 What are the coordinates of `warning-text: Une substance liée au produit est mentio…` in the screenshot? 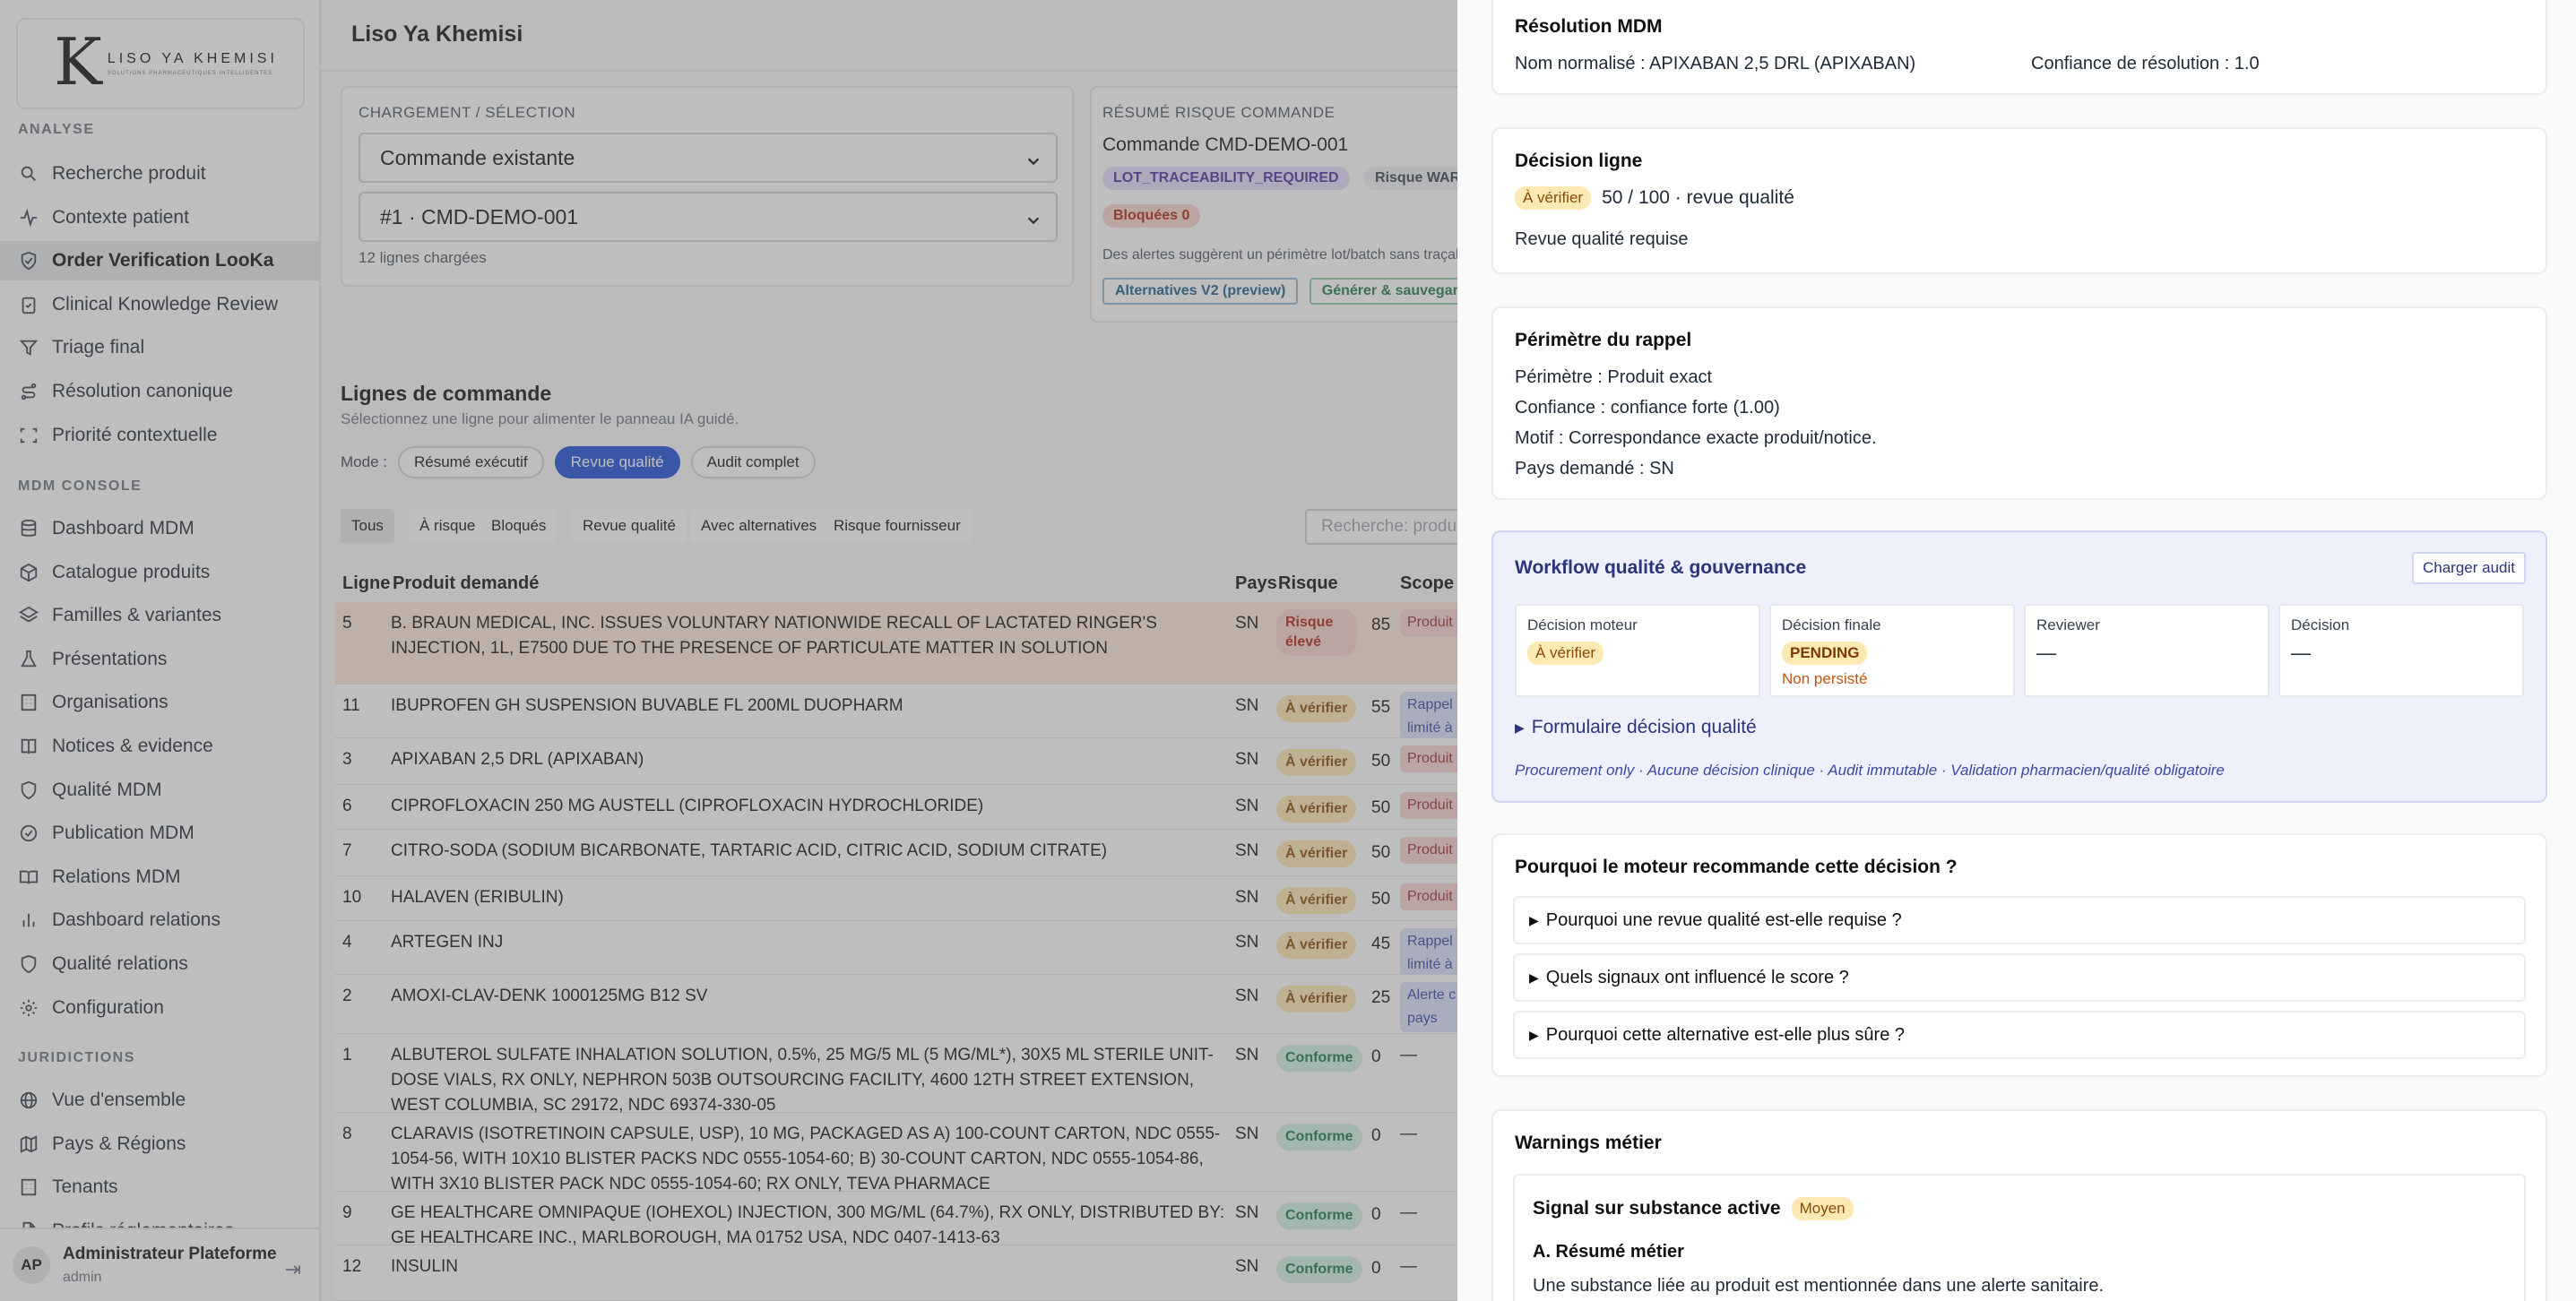 It's located at (1819, 1286).